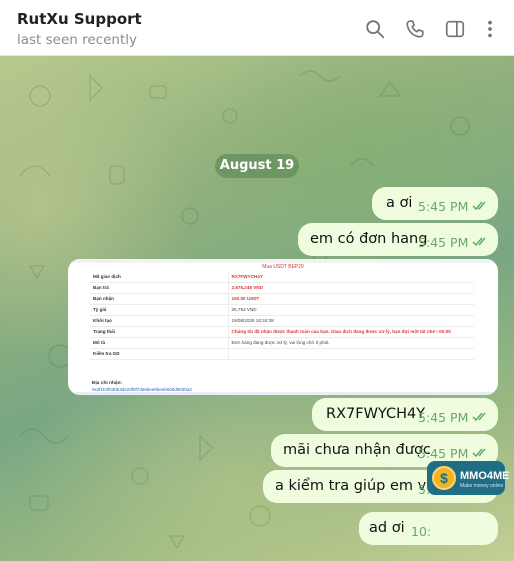  I want to click on row-value: 26,753 VND, so click(351, 310).